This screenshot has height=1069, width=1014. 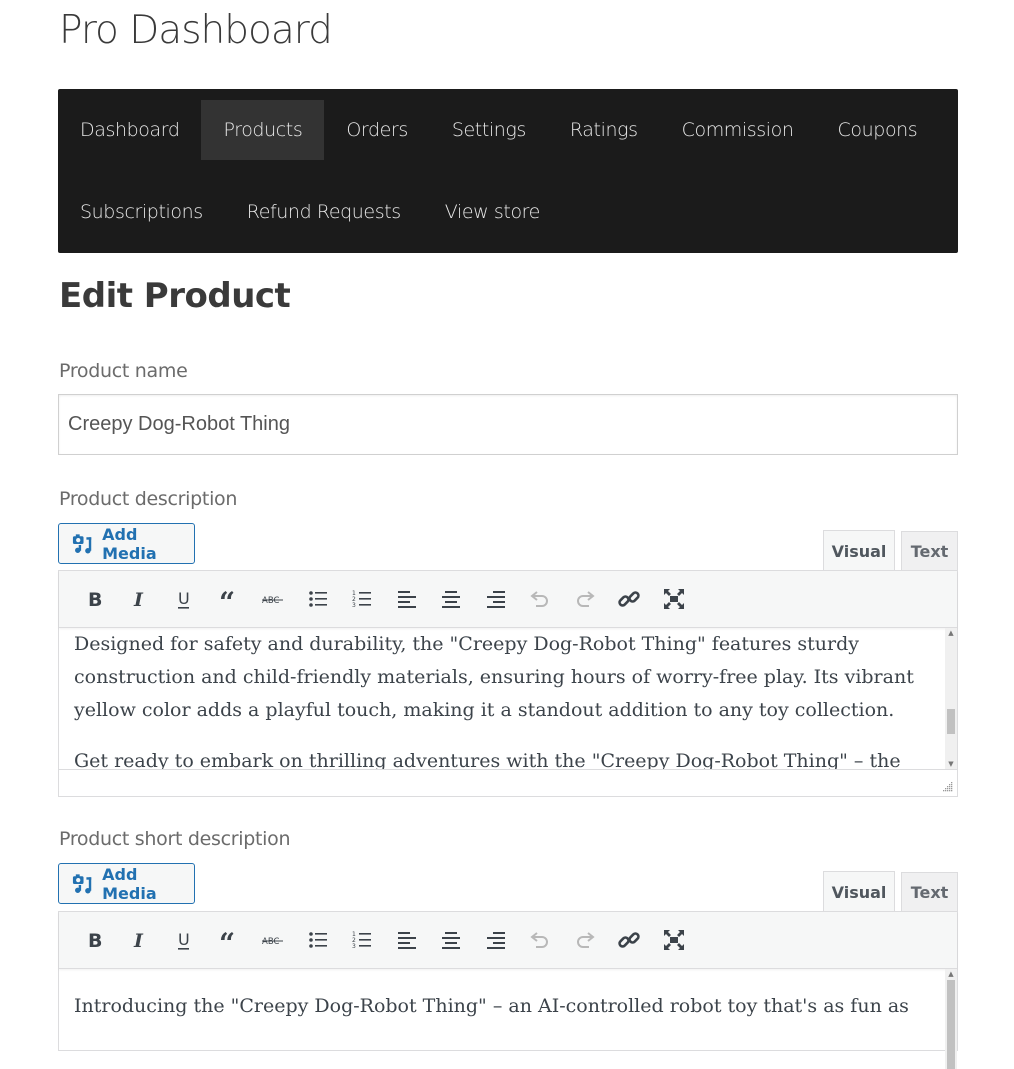 I want to click on svg-text: 3, so click(x=354, y=946).